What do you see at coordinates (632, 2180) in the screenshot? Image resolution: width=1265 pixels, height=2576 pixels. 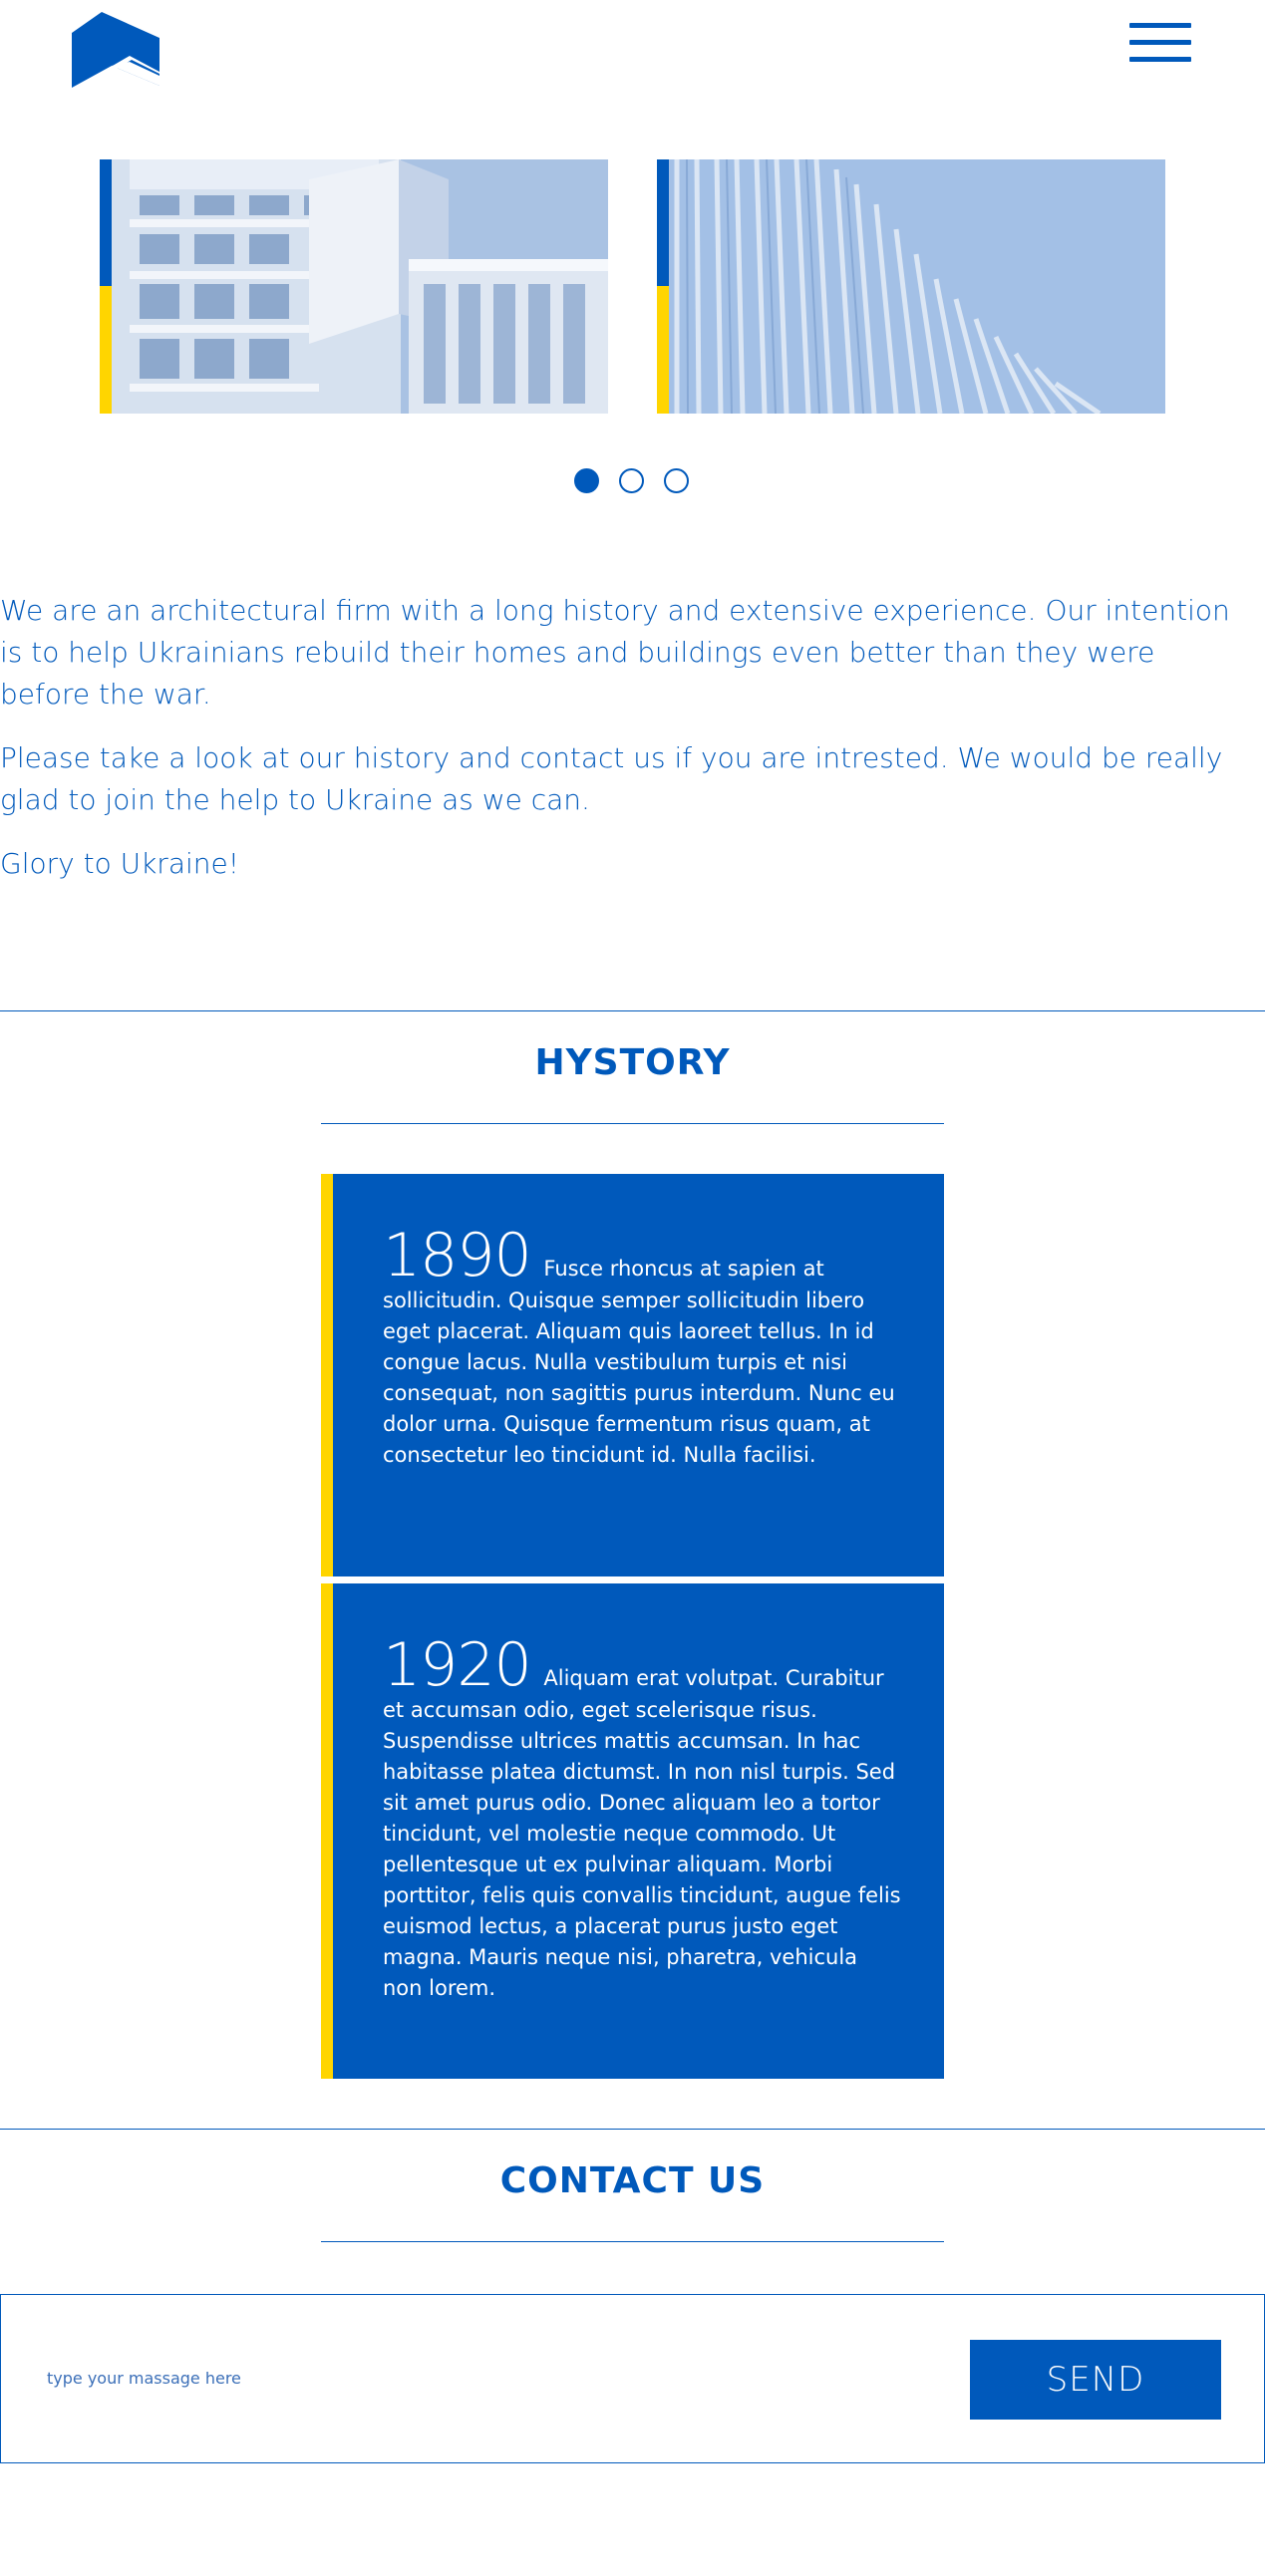 I see `contact-title: CONTACT US` at bounding box center [632, 2180].